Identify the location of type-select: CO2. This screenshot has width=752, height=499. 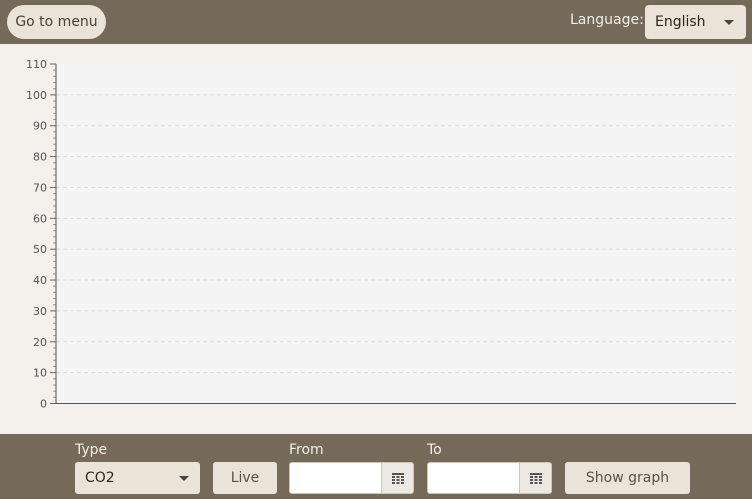
(137, 478).